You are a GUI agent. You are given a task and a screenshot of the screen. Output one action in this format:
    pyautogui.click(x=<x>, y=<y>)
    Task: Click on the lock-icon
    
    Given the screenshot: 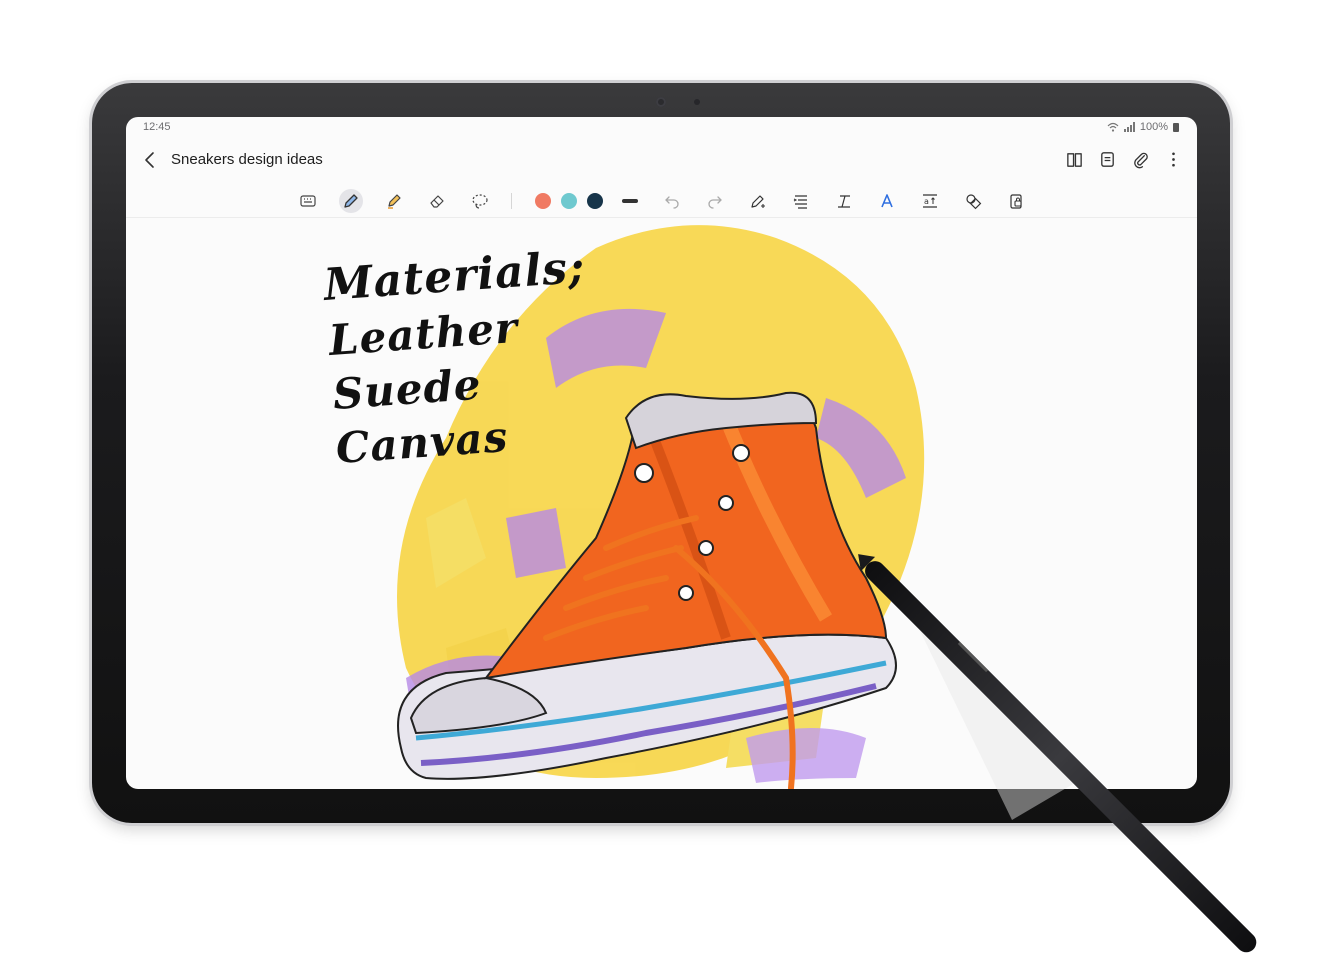 What is the action you would take?
    pyautogui.click(x=1016, y=201)
    